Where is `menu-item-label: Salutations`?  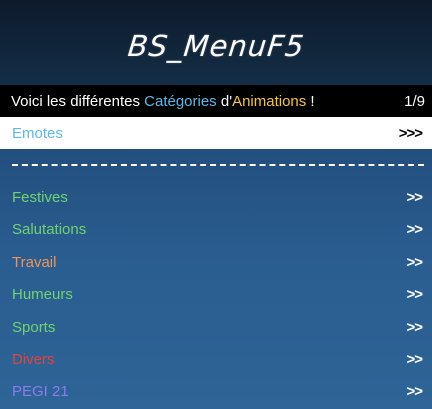
menu-item-label: Salutations is located at coordinates (49, 229).